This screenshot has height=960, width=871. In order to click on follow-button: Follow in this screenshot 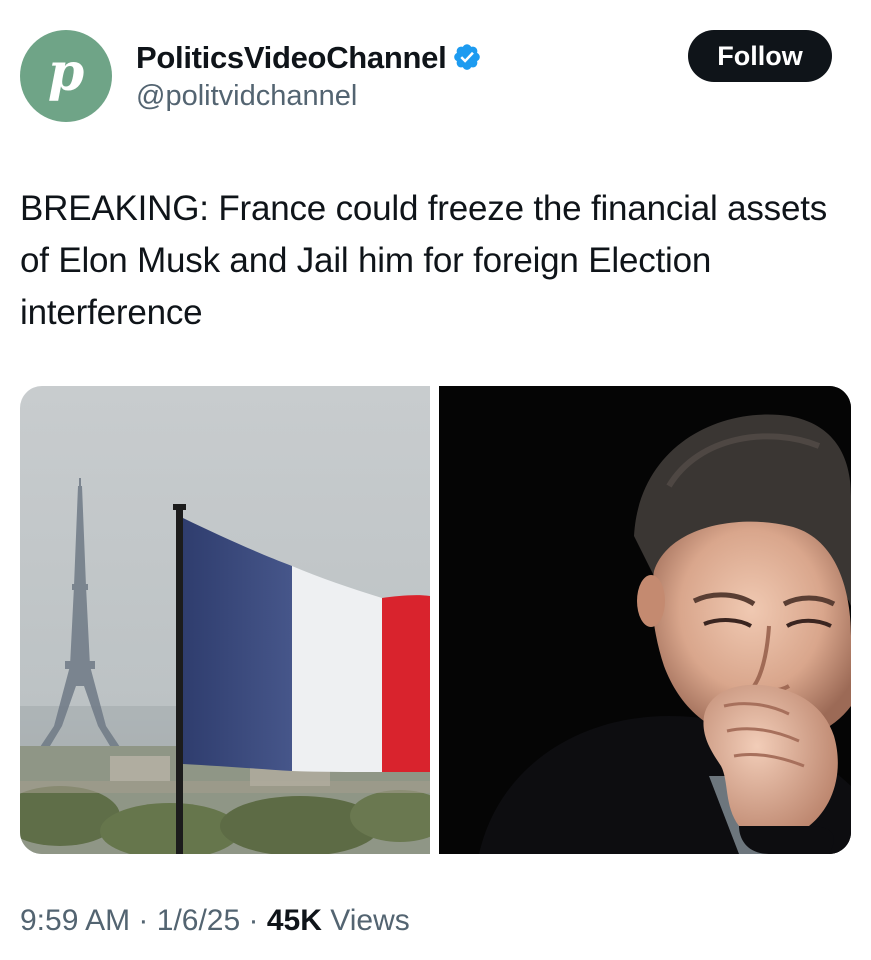, I will do `click(760, 56)`.